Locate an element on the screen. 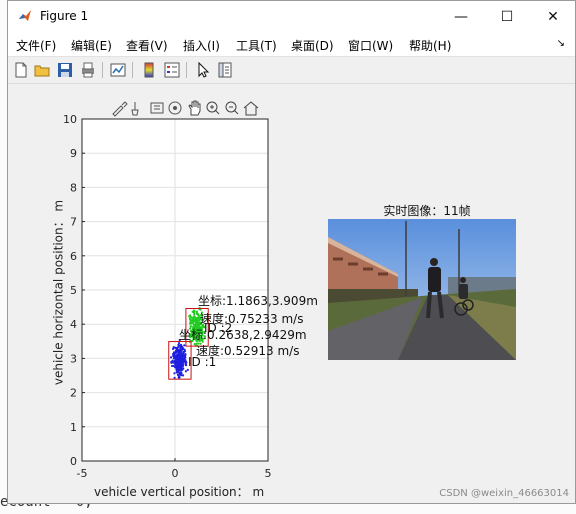 This screenshot has width=576, height=514. y-axis-label: vehicle horizontal position： m is located at coordinates (58, 292).